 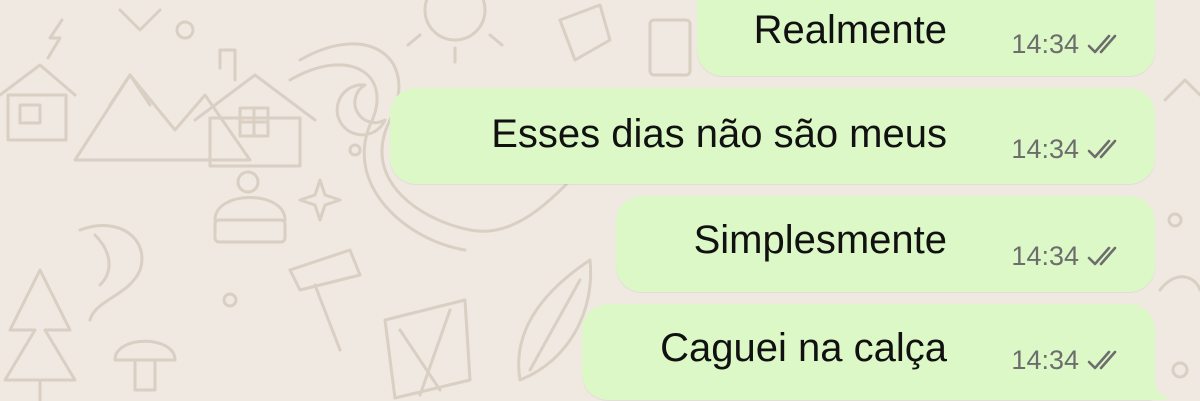 I want to click on message-text: Esses dias não são meus, so click(x=719, y=134).